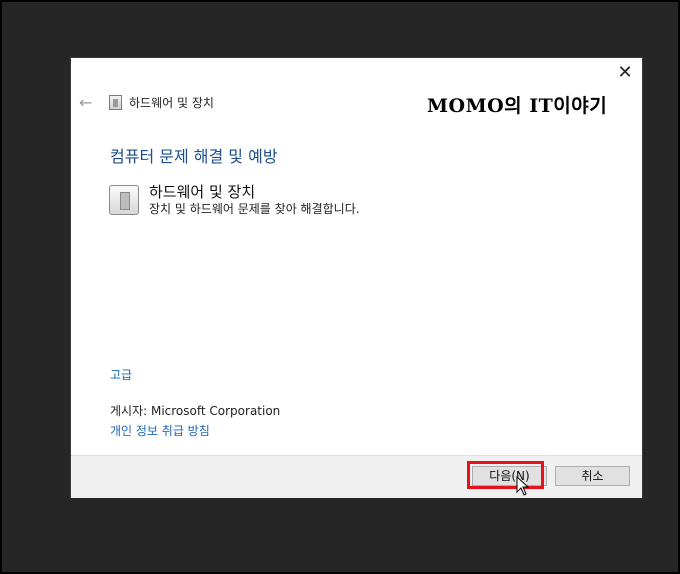 This screenshot has width=680, height=574. I want to click on troubleshooter-item: 하드웨어 및 장치 장치 및 하드웨어 문제를 찾아 해결합니다., so click(234, 200).